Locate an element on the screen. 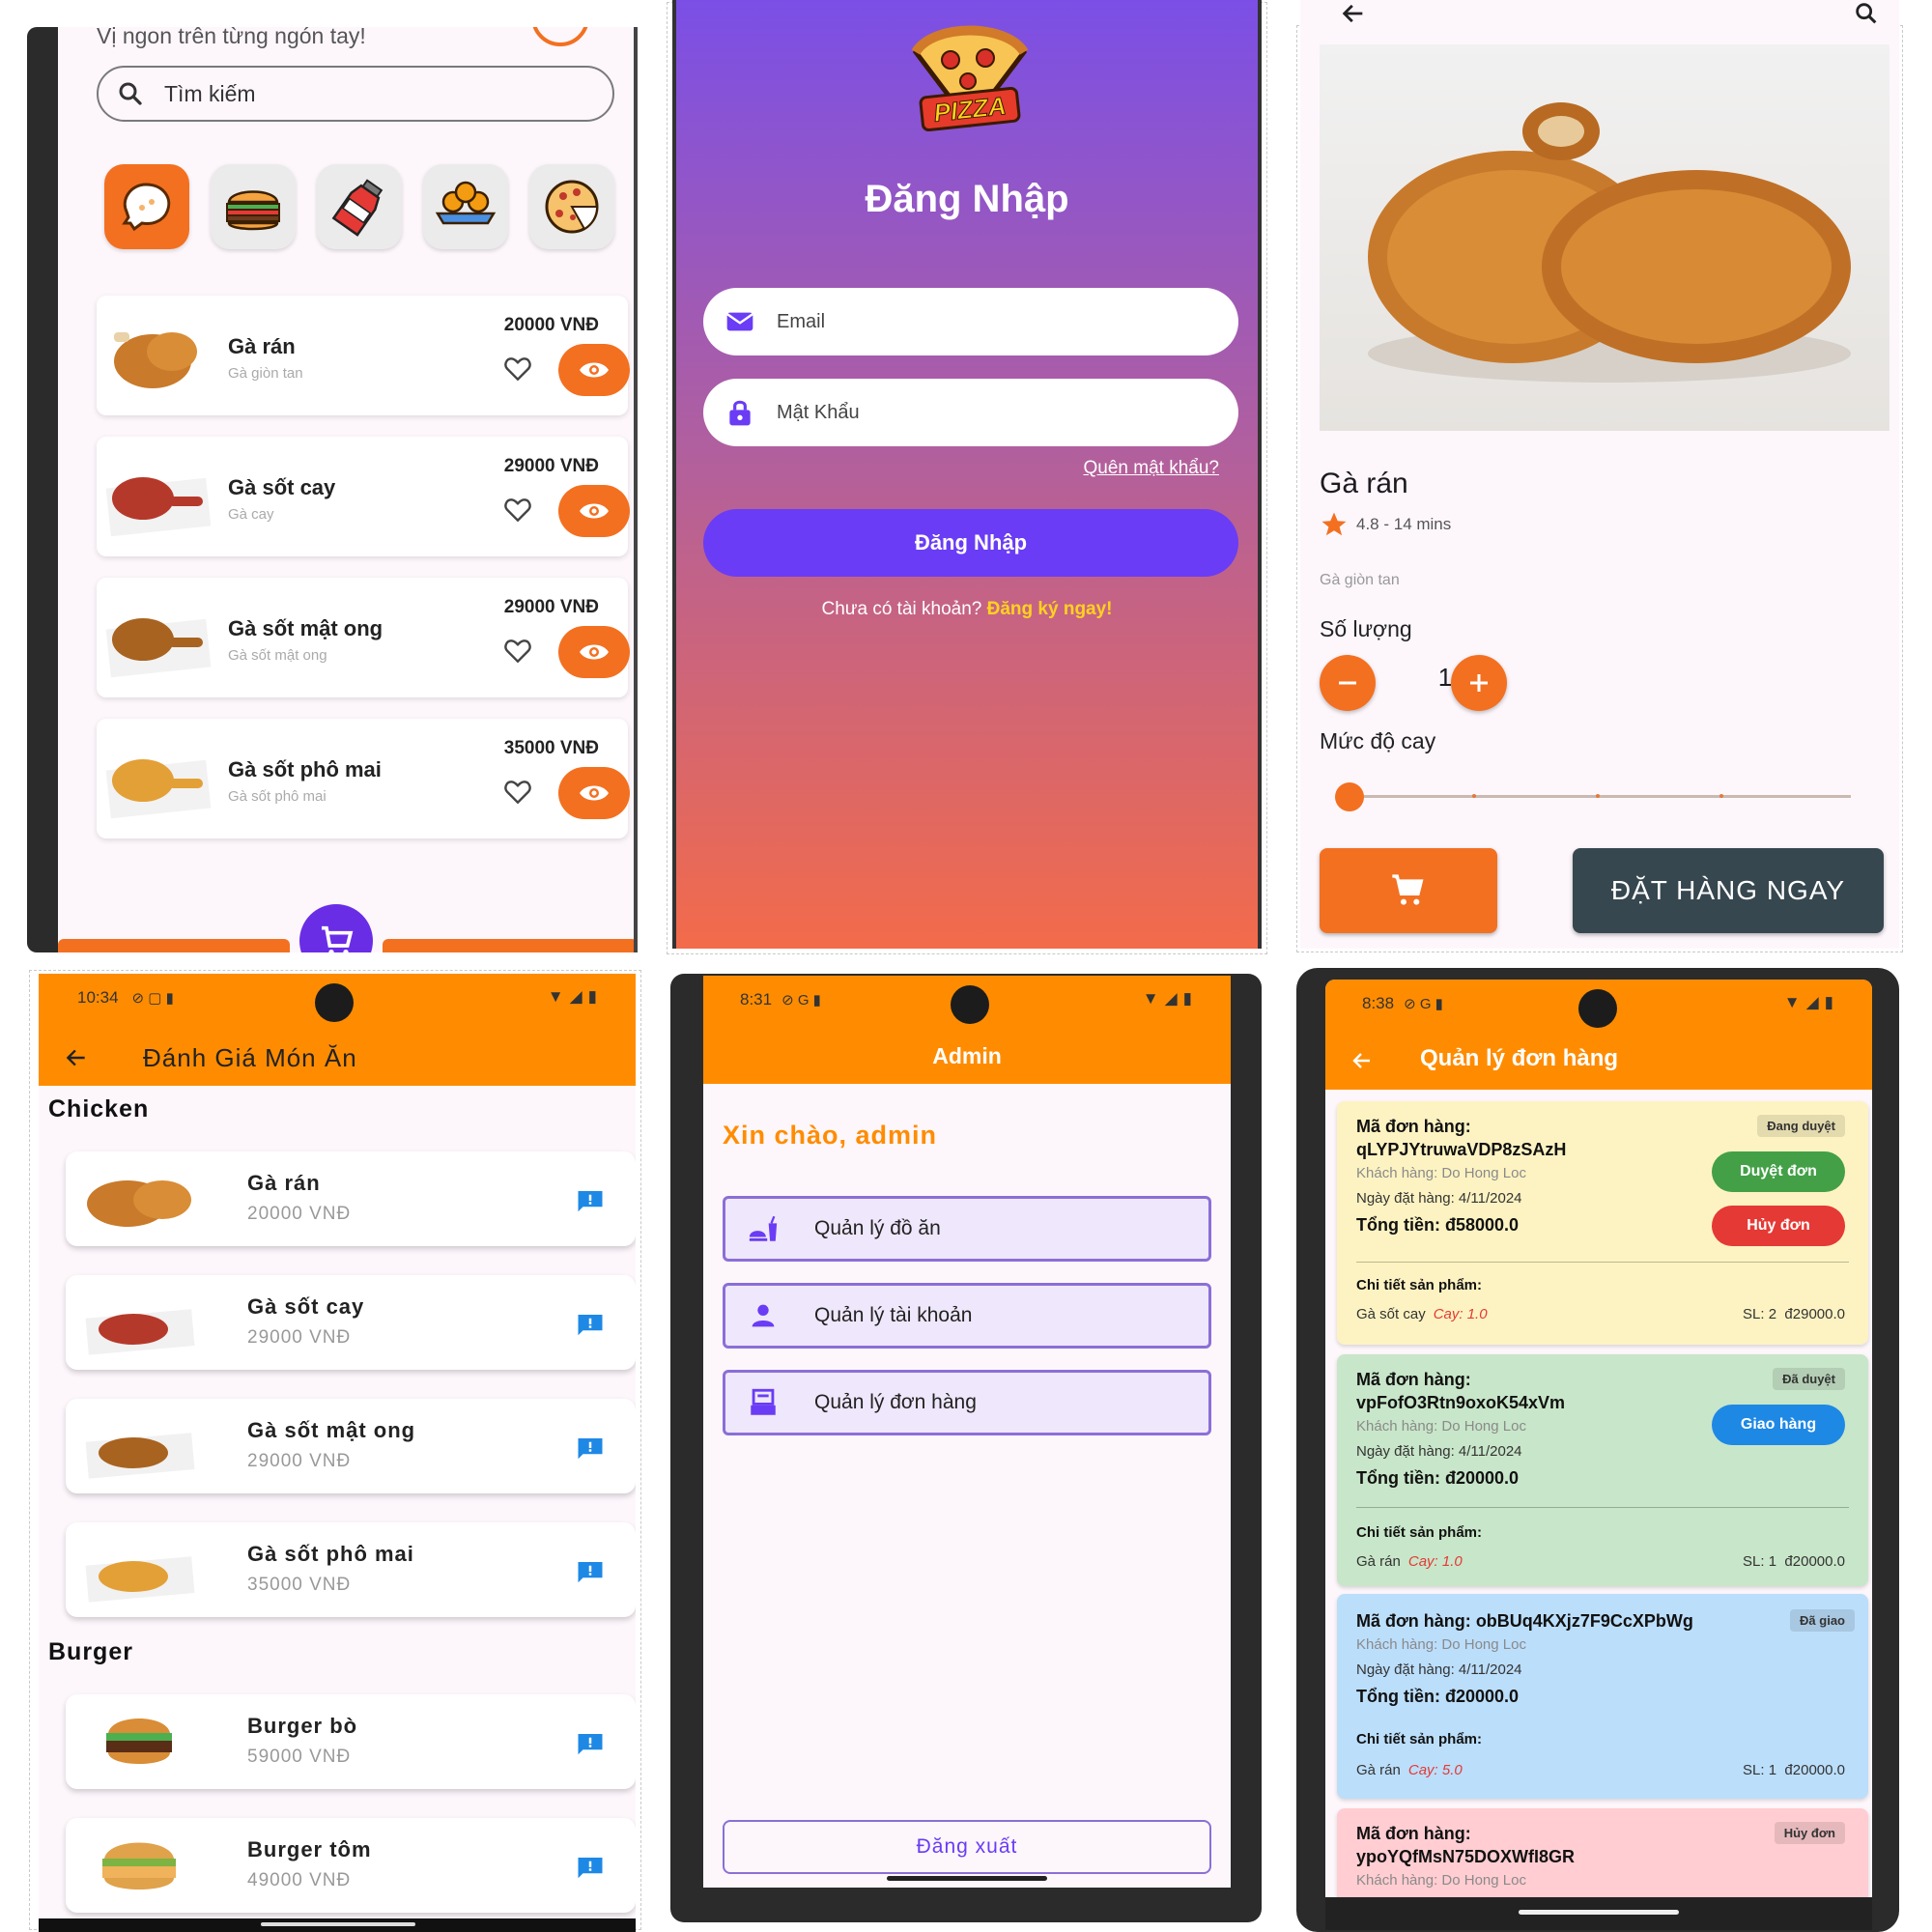 This screenshot has height=1932, width=1932. phone-edge is located at coordinates (636, 489).